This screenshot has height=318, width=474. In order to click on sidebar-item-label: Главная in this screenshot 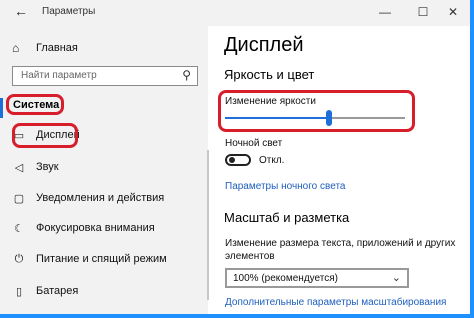, I will do `click(57, 48)`.